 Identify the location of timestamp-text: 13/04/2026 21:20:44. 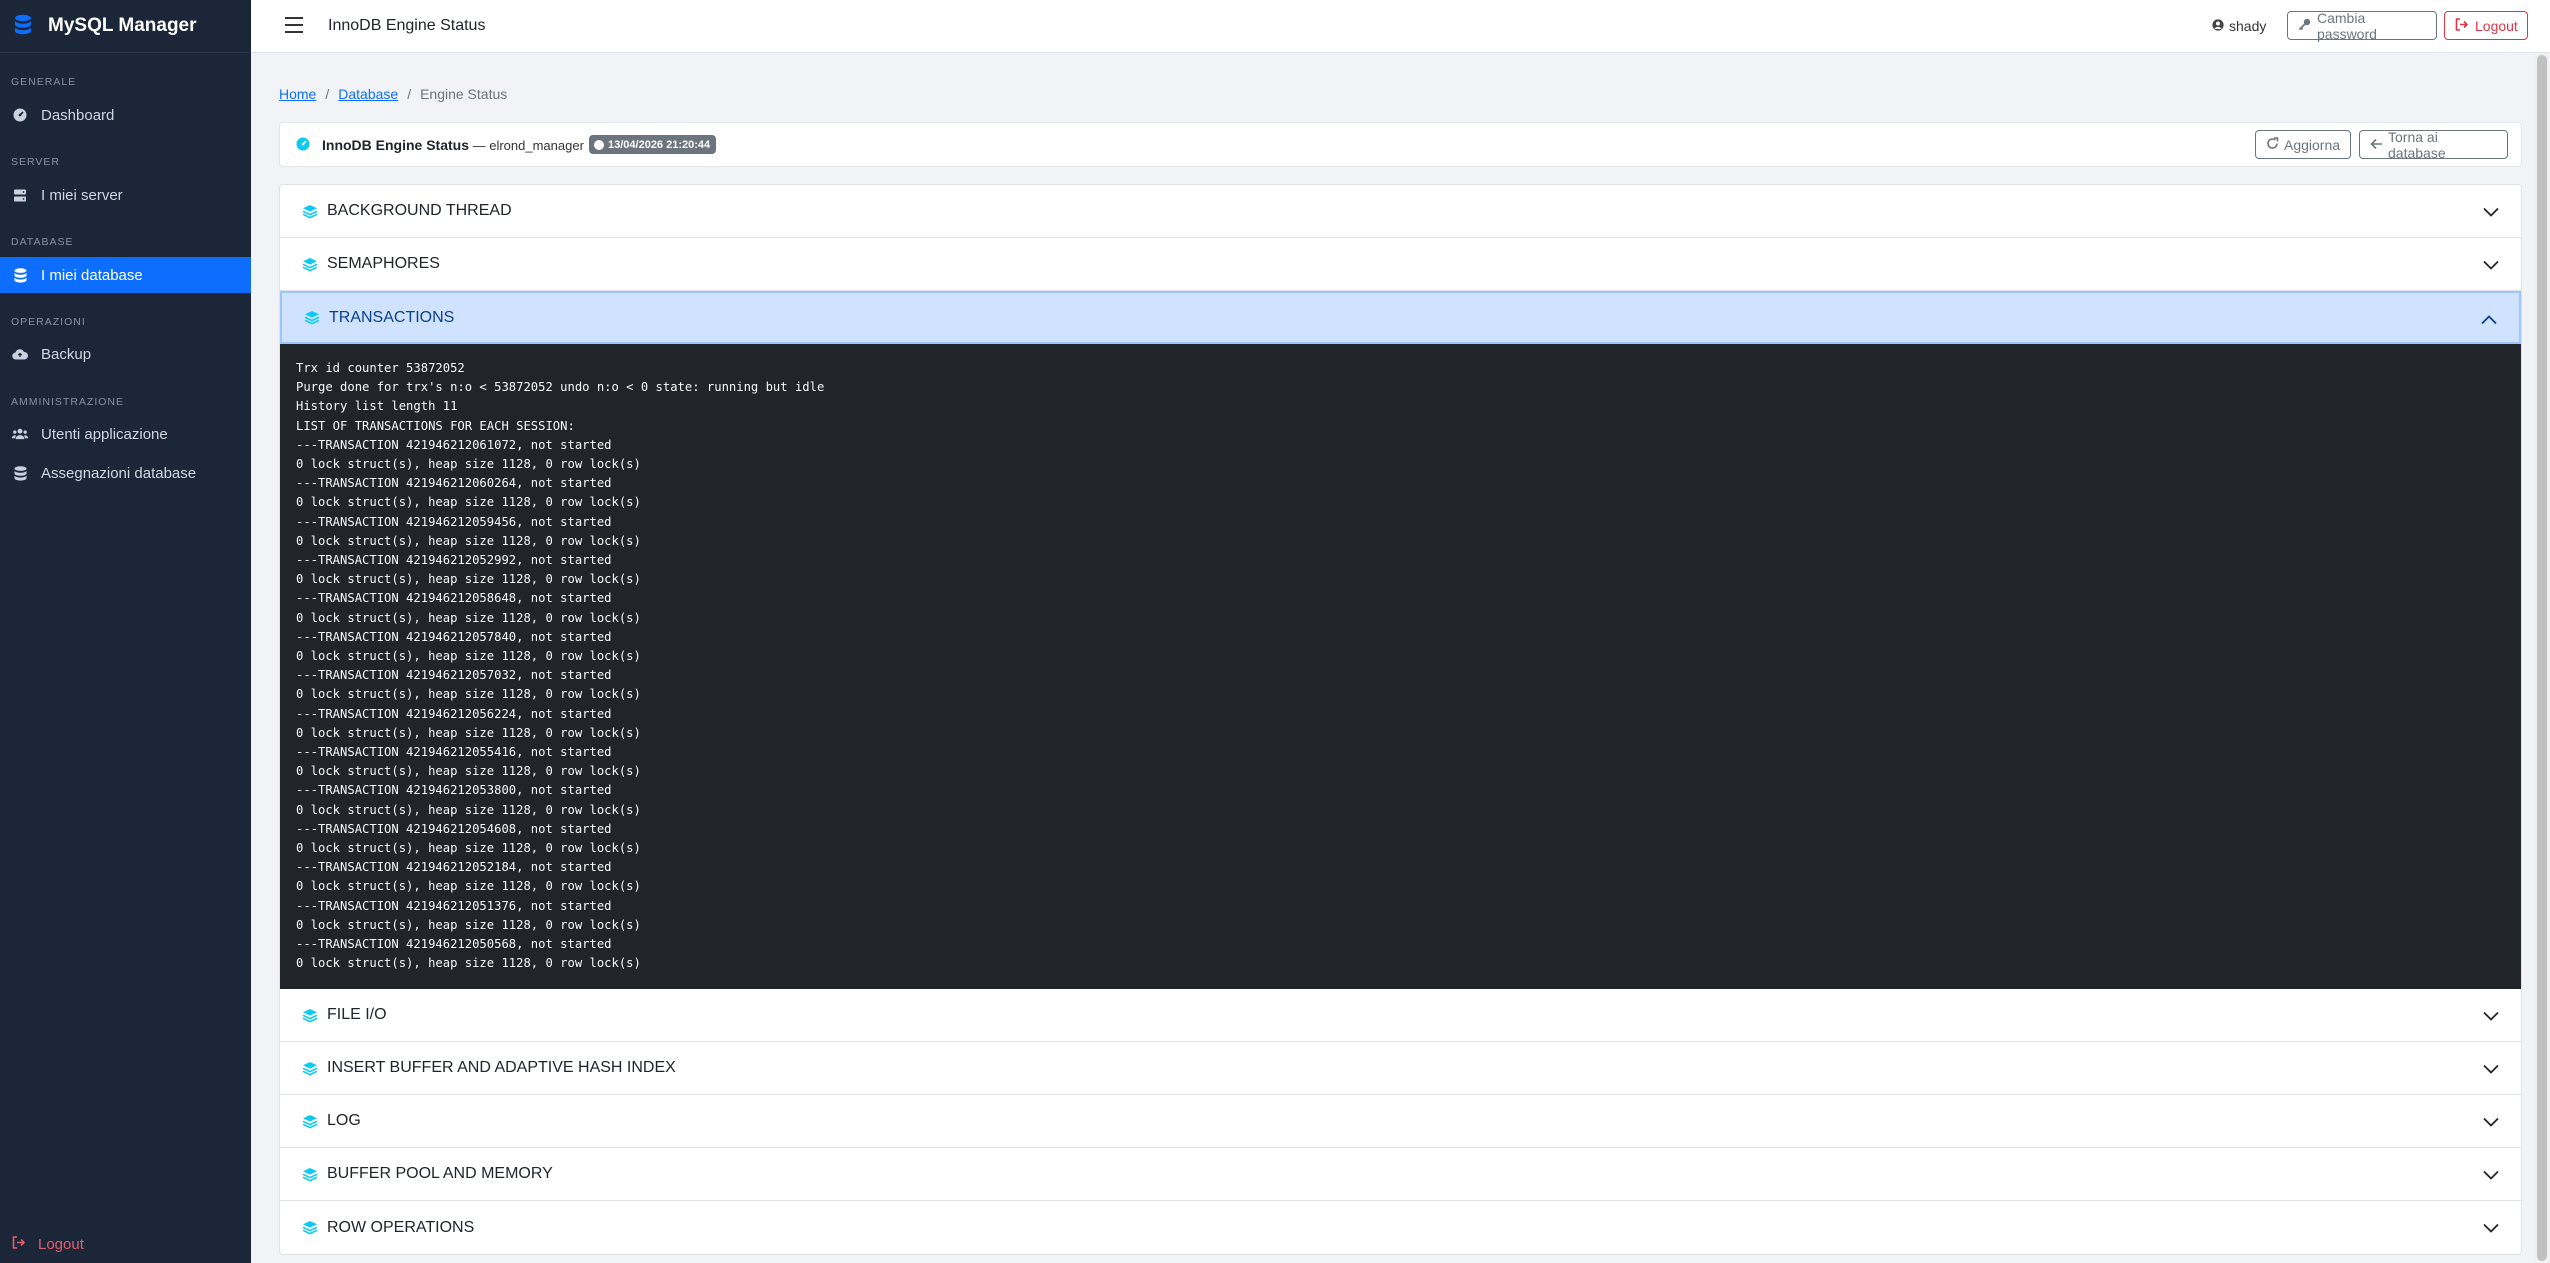
(659, 144).